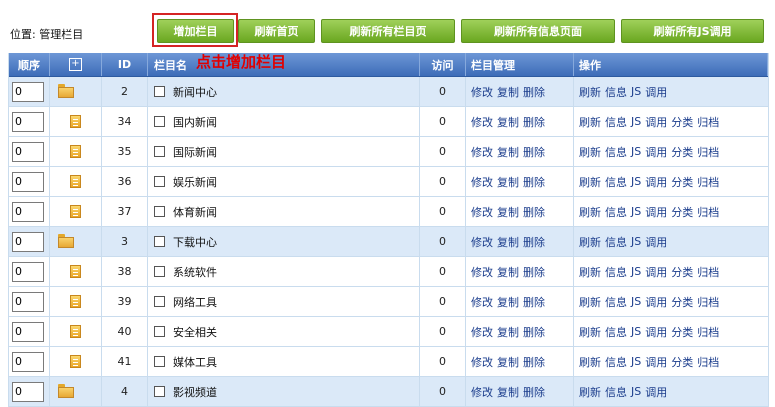  What do you see at coordinates (276, 31) in the screenshot?
I see `refresh-home-button: 刷新首页` at bounding box center [276, 31].